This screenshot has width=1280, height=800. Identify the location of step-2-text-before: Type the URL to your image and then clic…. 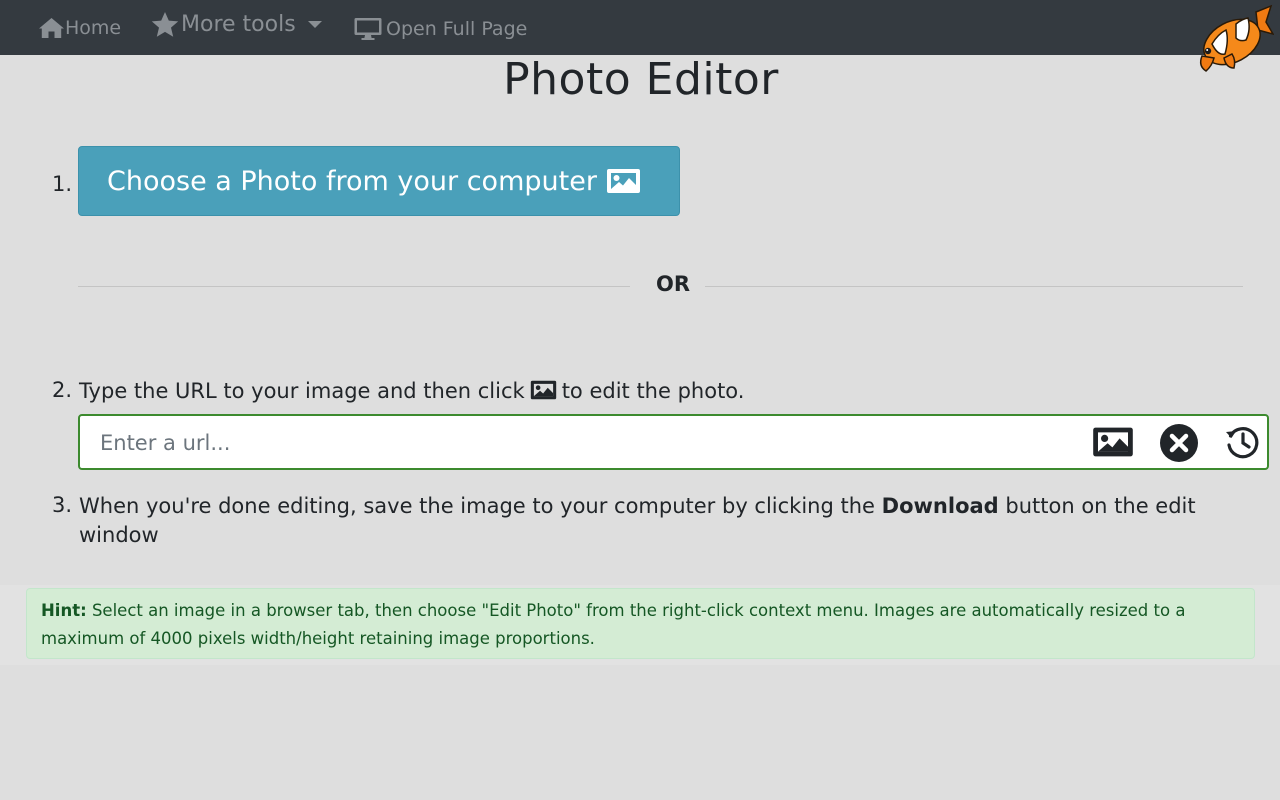
(302, 391).